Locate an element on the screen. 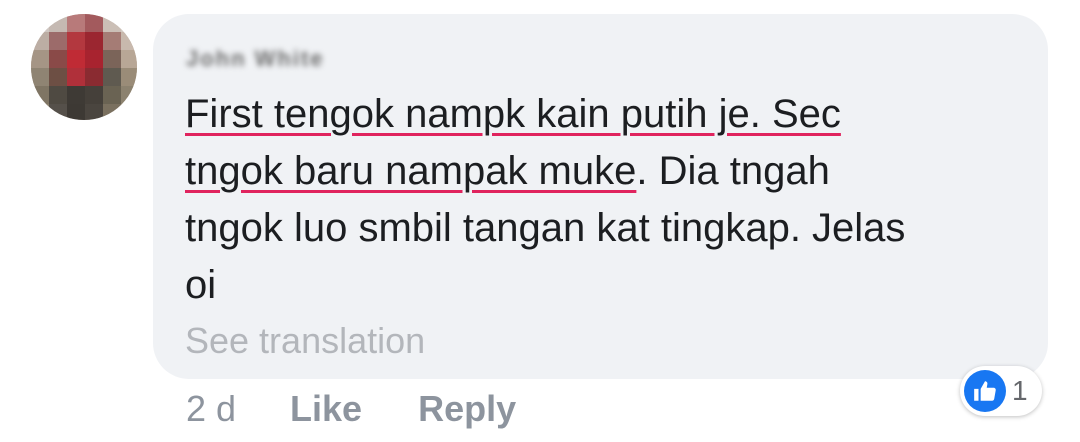  author-name-text: John White is located at coordinates (255, 59).